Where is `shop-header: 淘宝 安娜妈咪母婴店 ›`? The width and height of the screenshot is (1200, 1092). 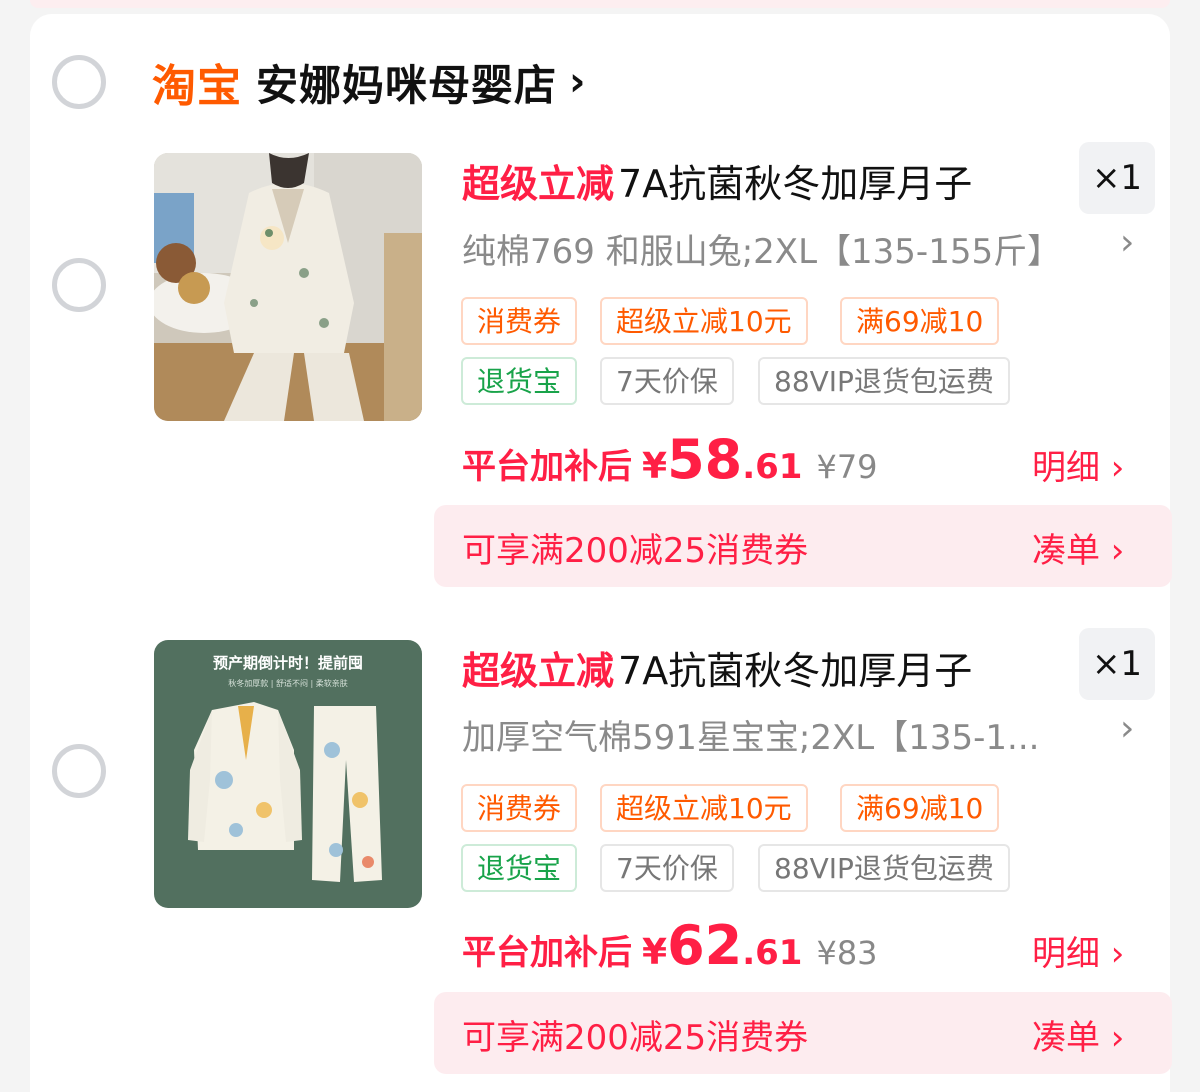 shop-header: 淘宝 安娜妈咪母婴店 › is located at coordinates (369, 82).